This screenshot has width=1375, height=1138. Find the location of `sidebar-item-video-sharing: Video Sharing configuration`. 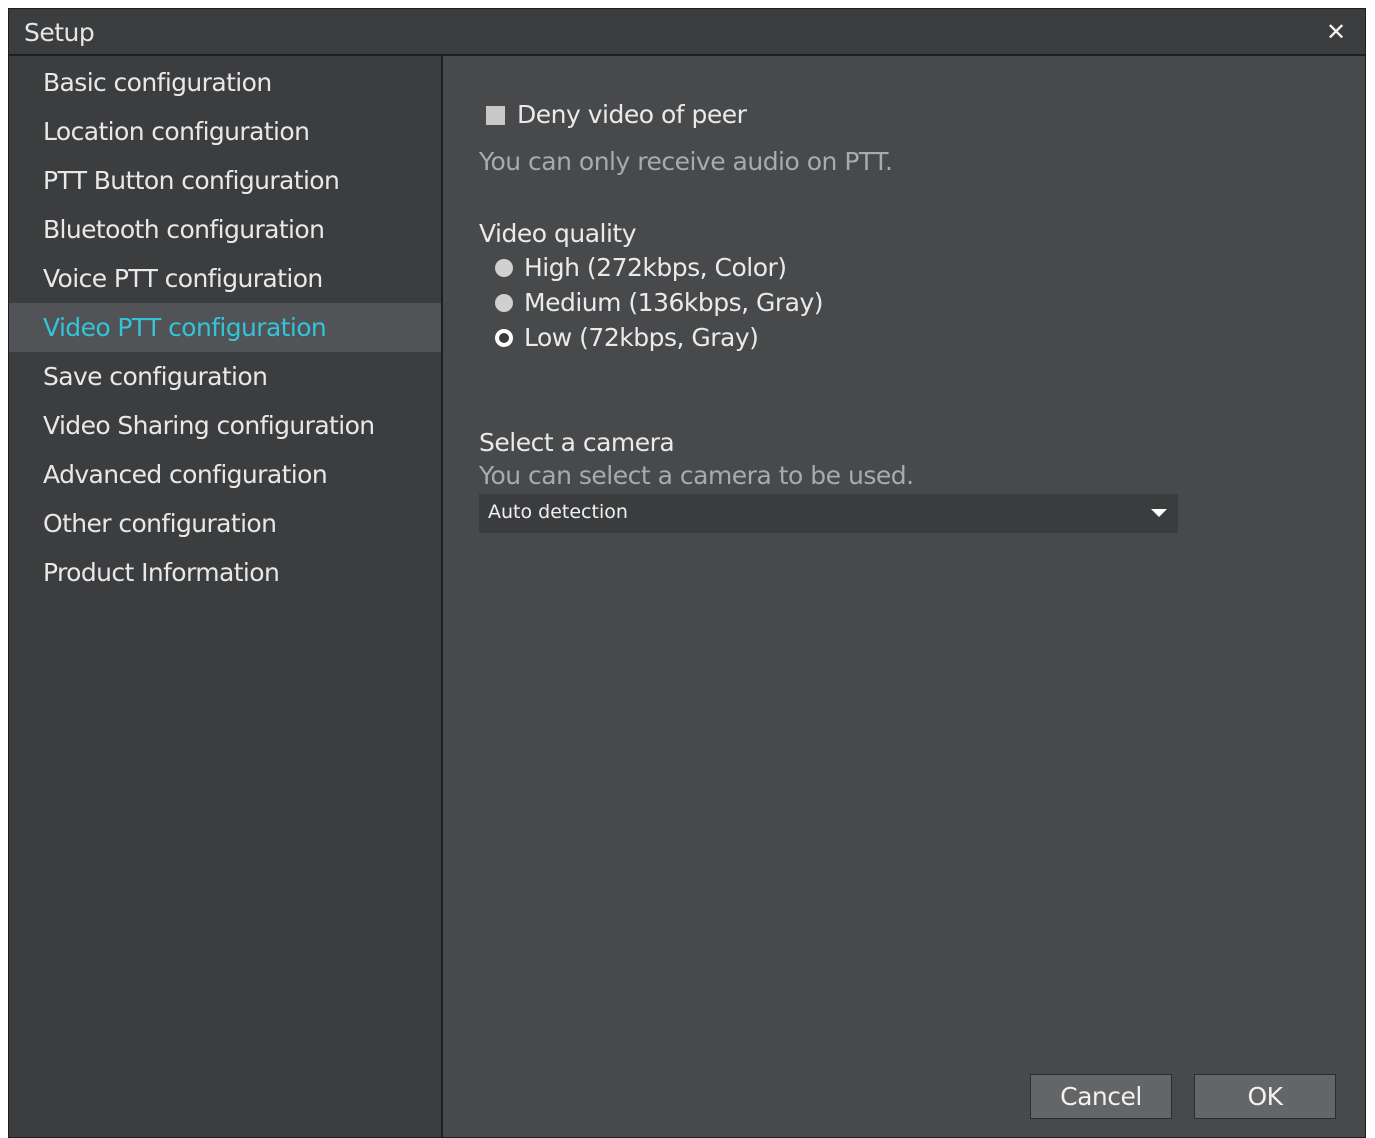

sidebar-item-video-sharing: Video Sharing configuration is located at coordinates (225, 425).